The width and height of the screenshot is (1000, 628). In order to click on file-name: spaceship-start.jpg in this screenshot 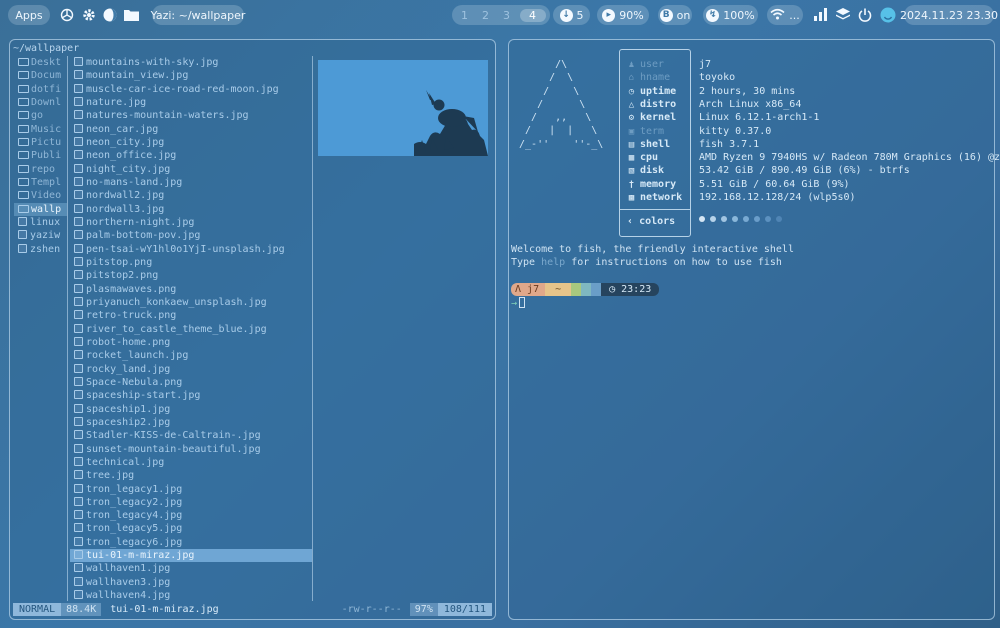, I will do `click(143, 396)`.